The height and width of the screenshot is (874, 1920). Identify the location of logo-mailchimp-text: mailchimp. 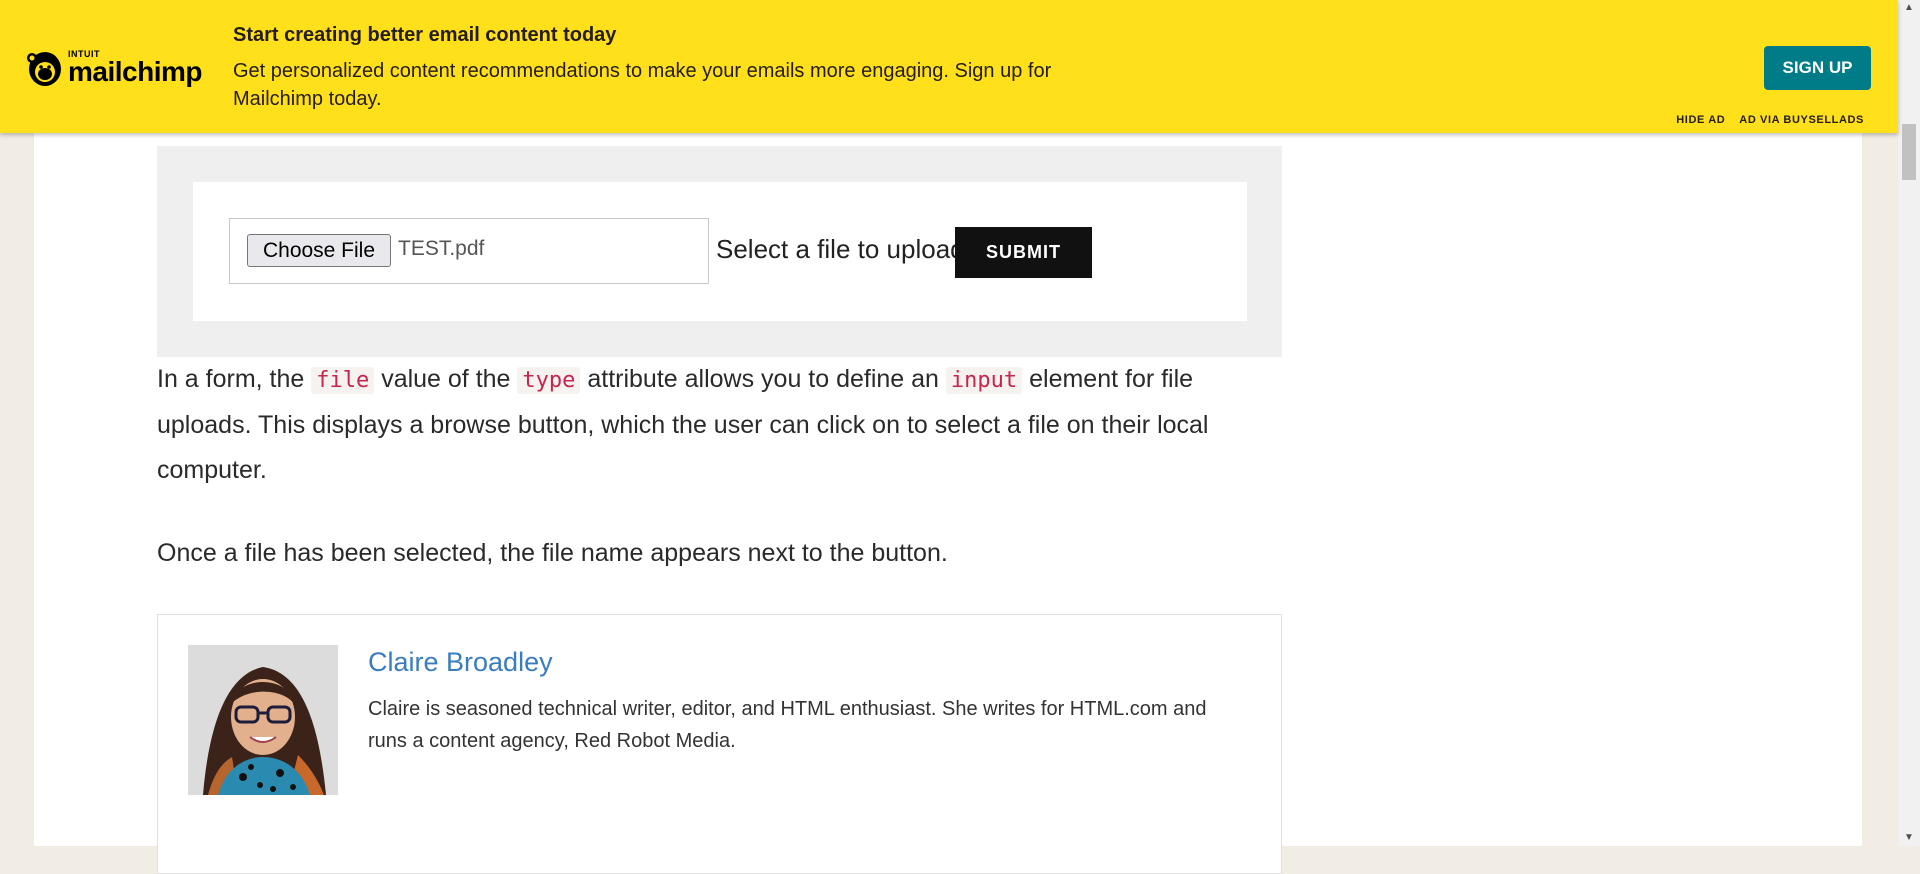
(135, 71).